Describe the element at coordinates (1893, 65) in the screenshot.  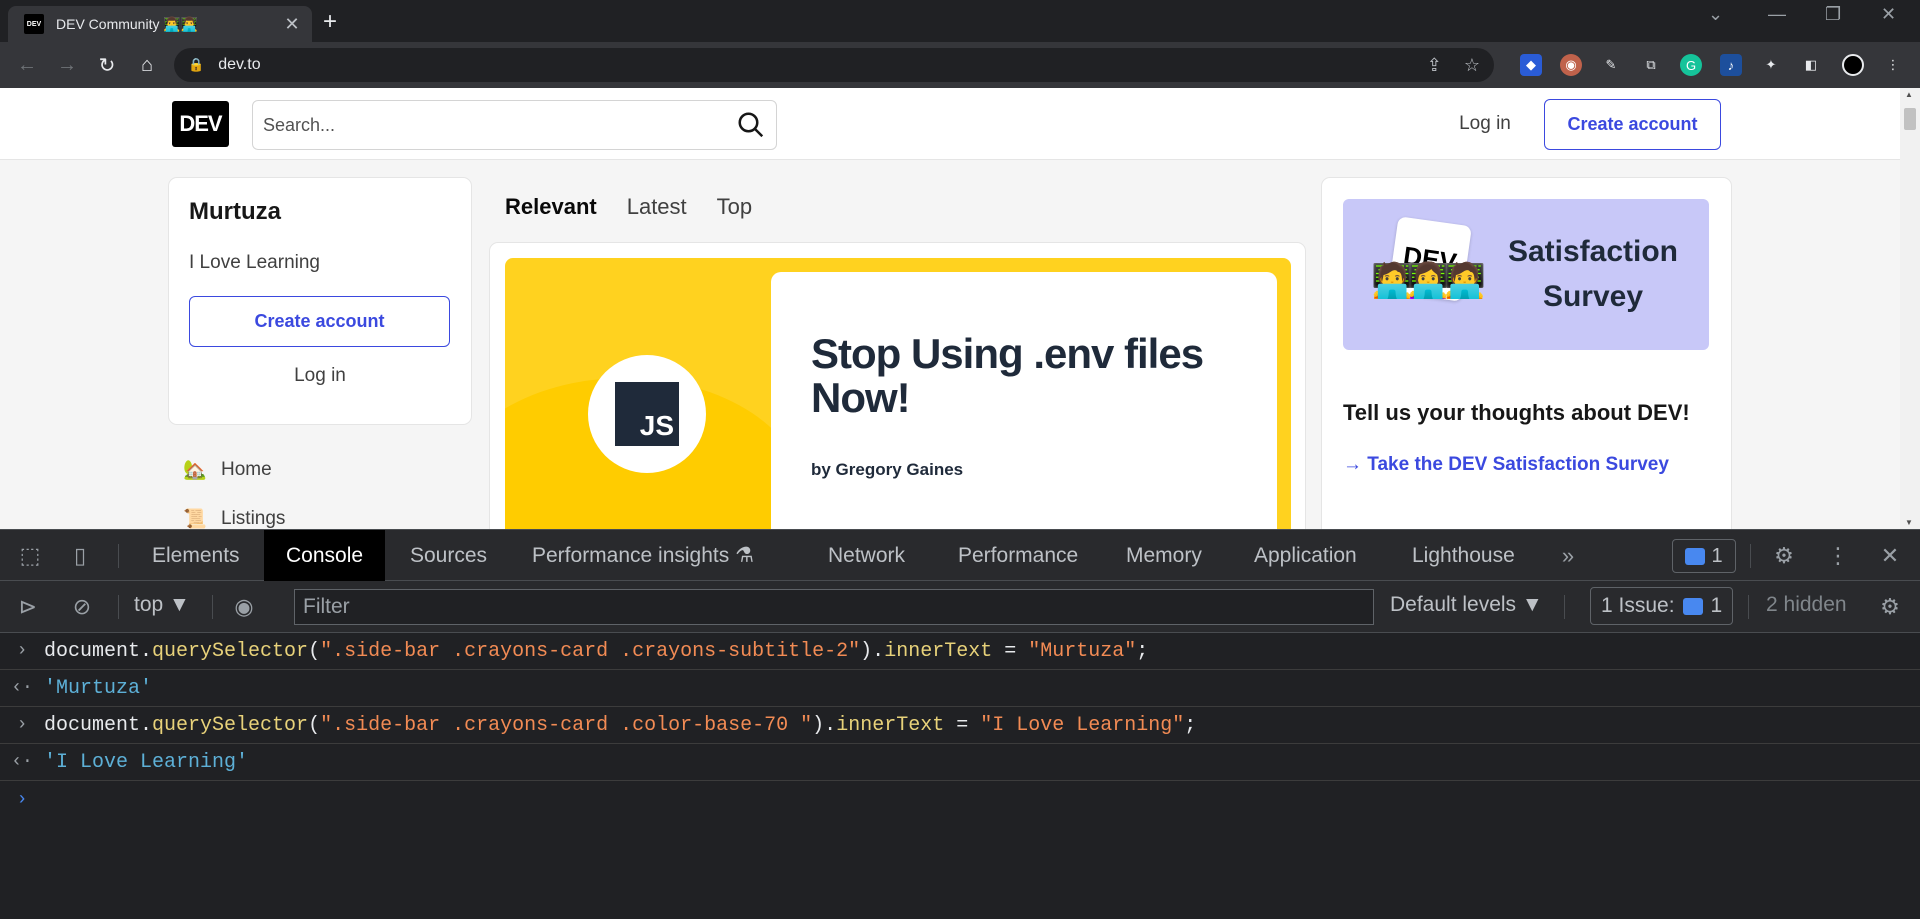
I see `browser-menu-icon: ⋮` at that location.